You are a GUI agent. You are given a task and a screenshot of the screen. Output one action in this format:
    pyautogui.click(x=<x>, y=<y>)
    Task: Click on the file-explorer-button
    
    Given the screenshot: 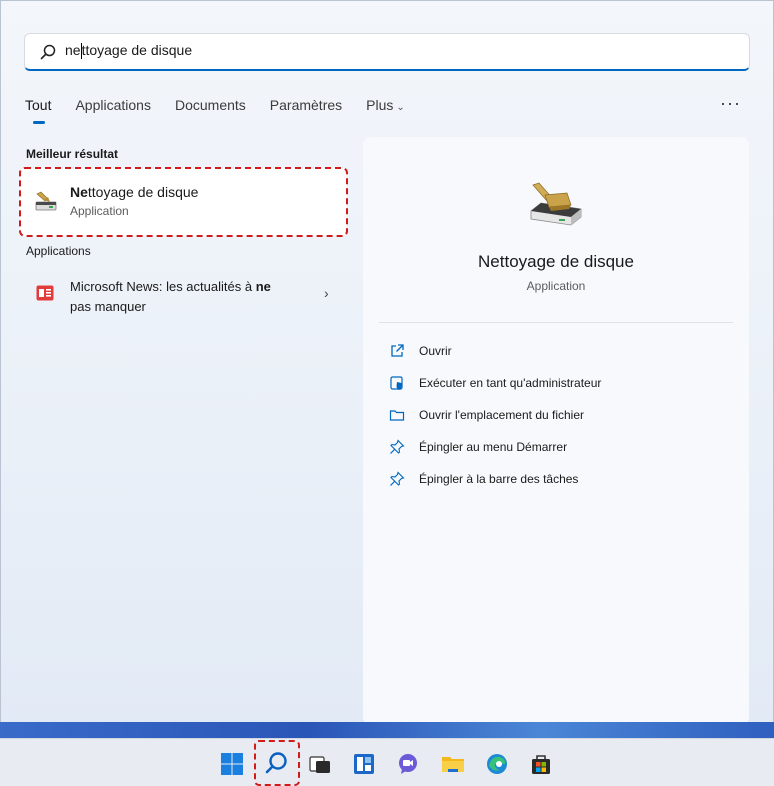 What is the action you would take?
    pyautogui.click(x=453, y=764)
    